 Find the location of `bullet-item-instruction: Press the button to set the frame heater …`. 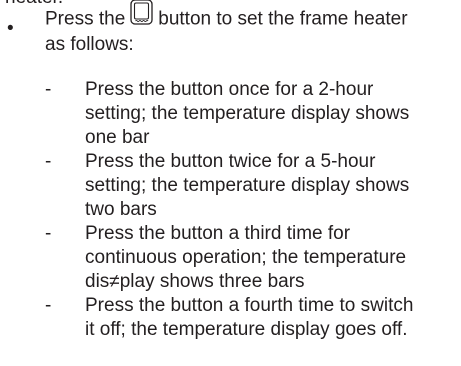

bullet-item-instruction: Press the button to set the frame heater … is located at coordinates (250, 28).